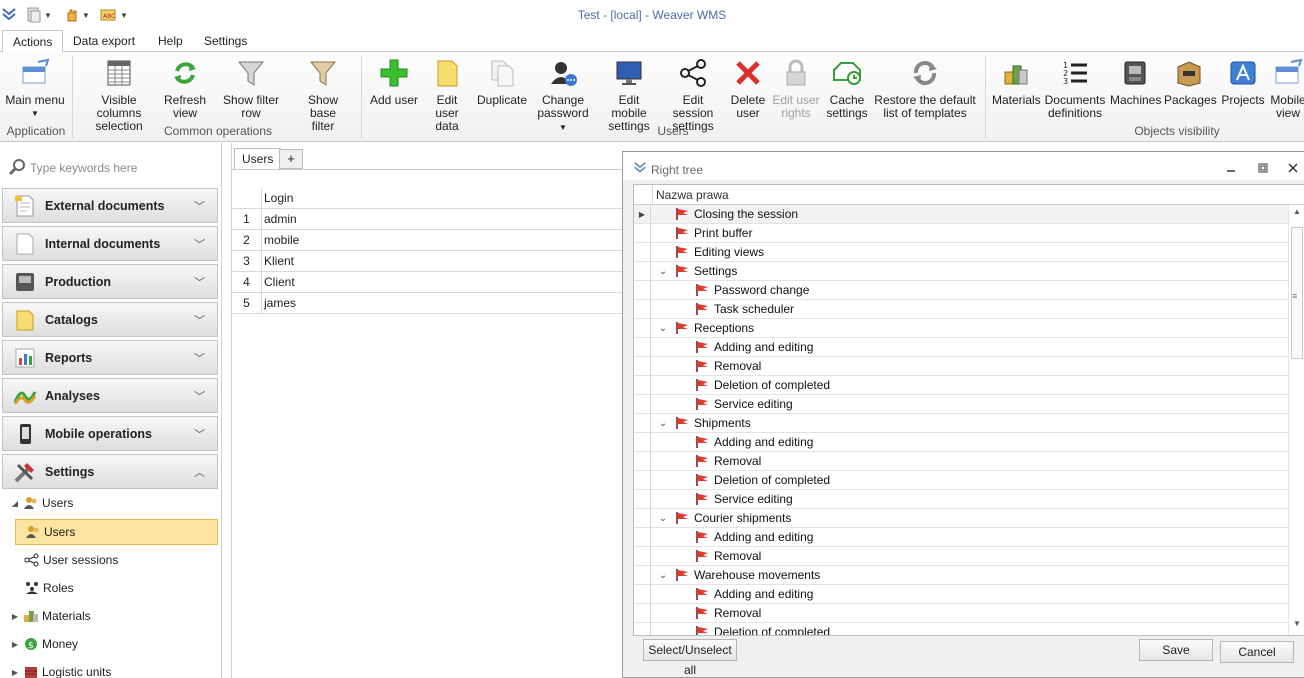  I want to click on nav-tree-users: Users, so click(116, 532).